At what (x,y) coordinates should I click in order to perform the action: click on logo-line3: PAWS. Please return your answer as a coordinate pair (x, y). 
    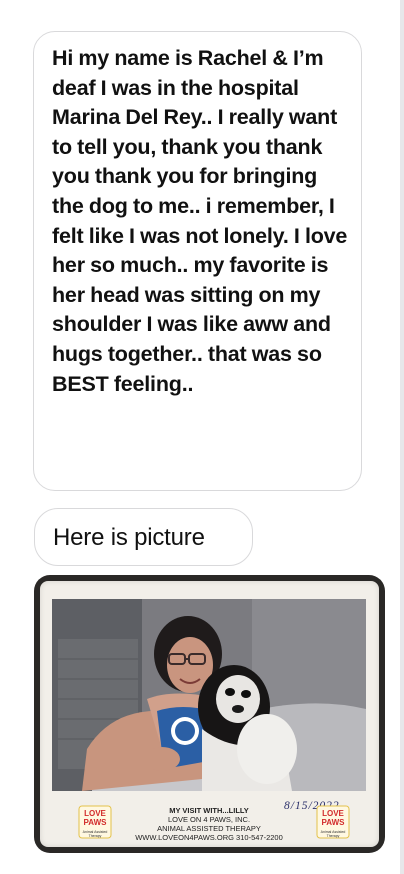
    Looking at the image, I should click on (333, 822).